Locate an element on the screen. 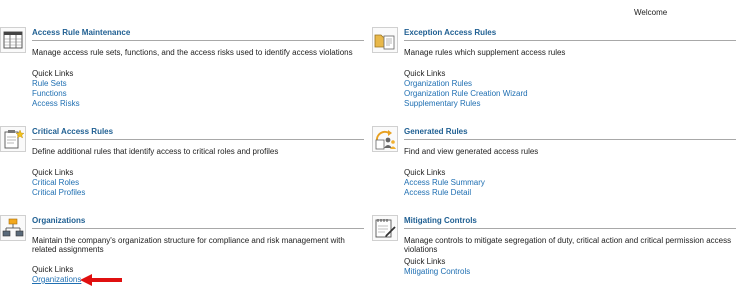 The image size is (745, 289). section-title: Mitigating Controls is located at coordinates (440, 220).